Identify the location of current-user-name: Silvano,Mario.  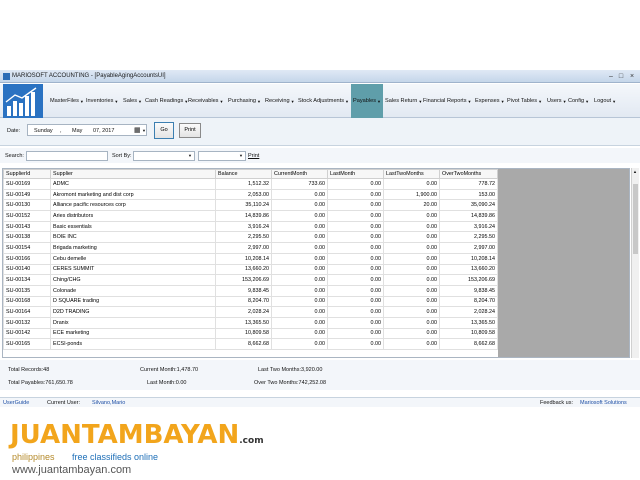
(109, 403).